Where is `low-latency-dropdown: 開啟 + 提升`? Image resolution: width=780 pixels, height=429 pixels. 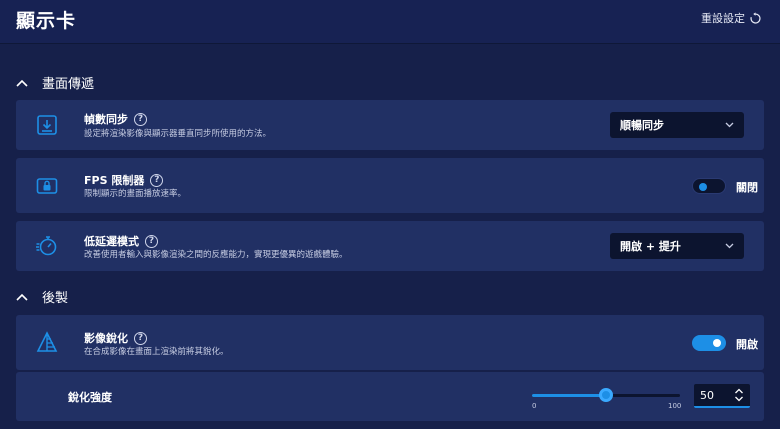
low-latency-dropdown: 開啟 + 提升 is located at coordinates (677, 246).